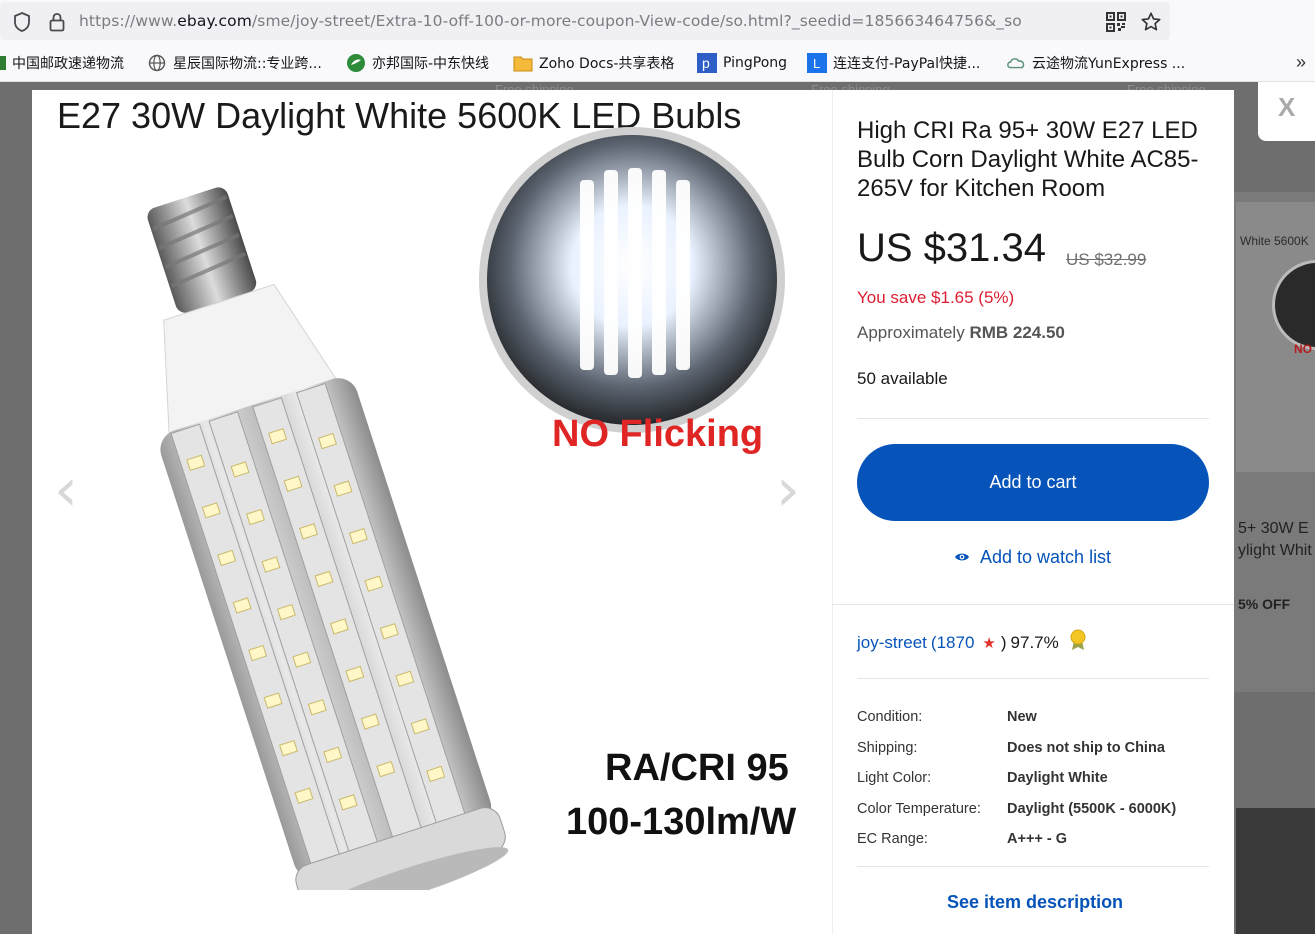  I want to click on spec-value: Daylight White, so click(1057, 778).